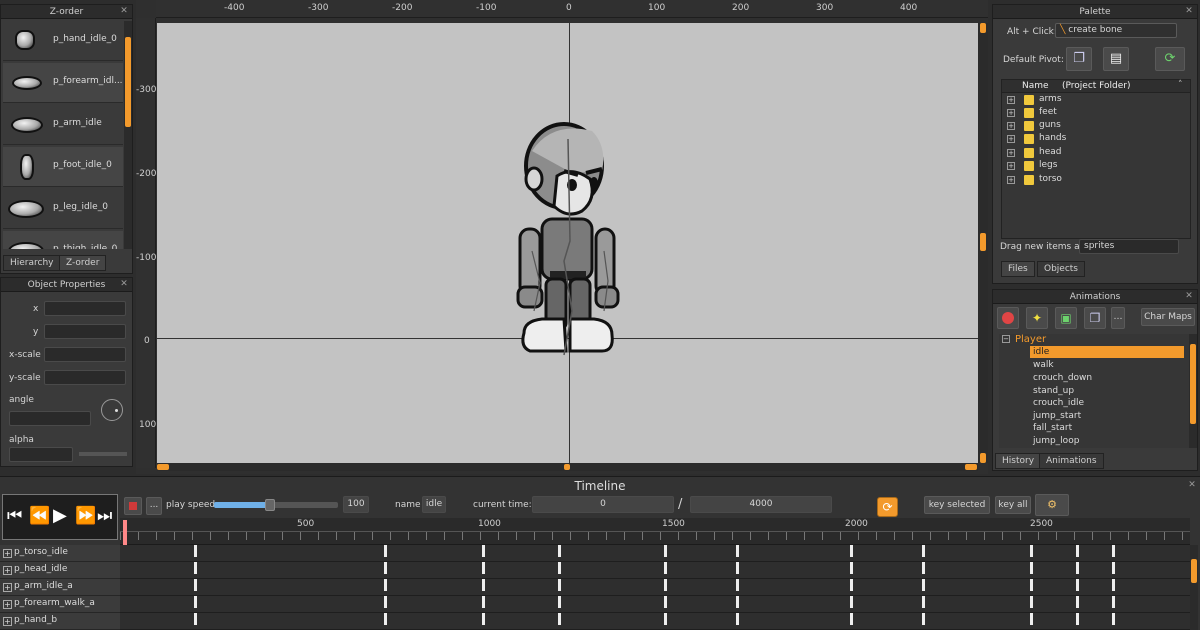  I want to click on char-maps-button: Char Maps, so click(1168, 317).